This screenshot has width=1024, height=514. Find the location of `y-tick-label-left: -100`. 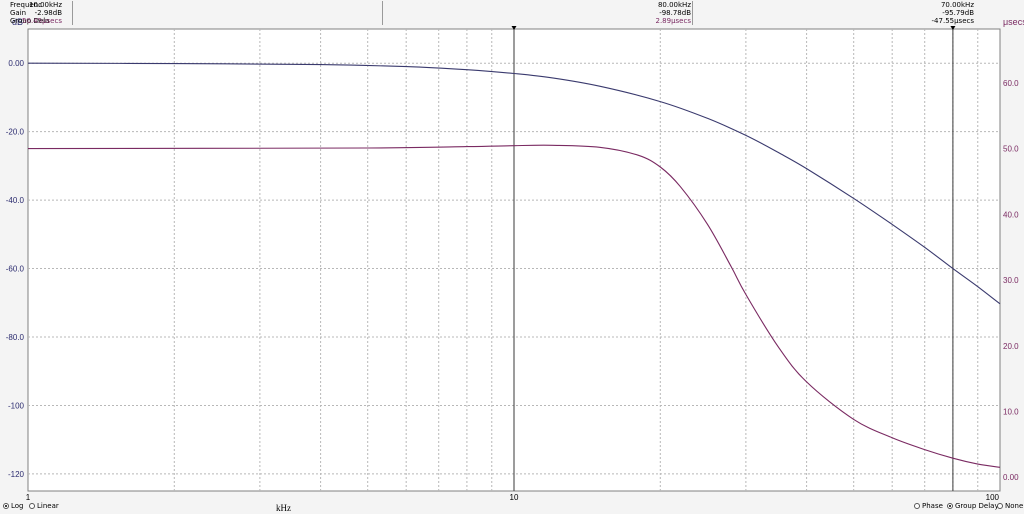

y-tick-label-left: -100 is located at coordinates (16, 405).